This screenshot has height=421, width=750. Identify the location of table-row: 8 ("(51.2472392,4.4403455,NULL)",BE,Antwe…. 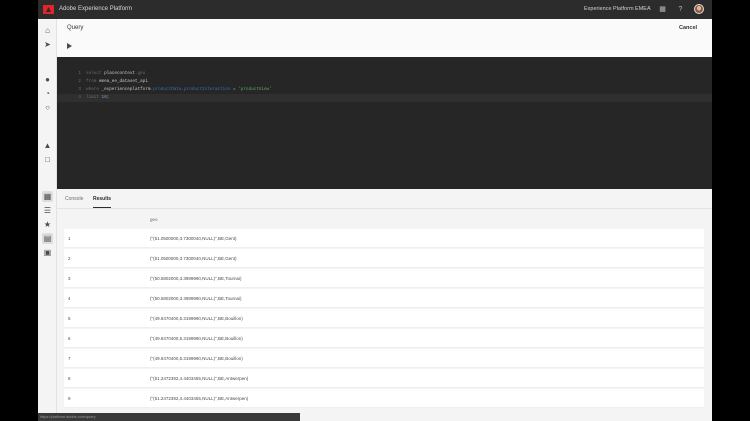
(384, 378).